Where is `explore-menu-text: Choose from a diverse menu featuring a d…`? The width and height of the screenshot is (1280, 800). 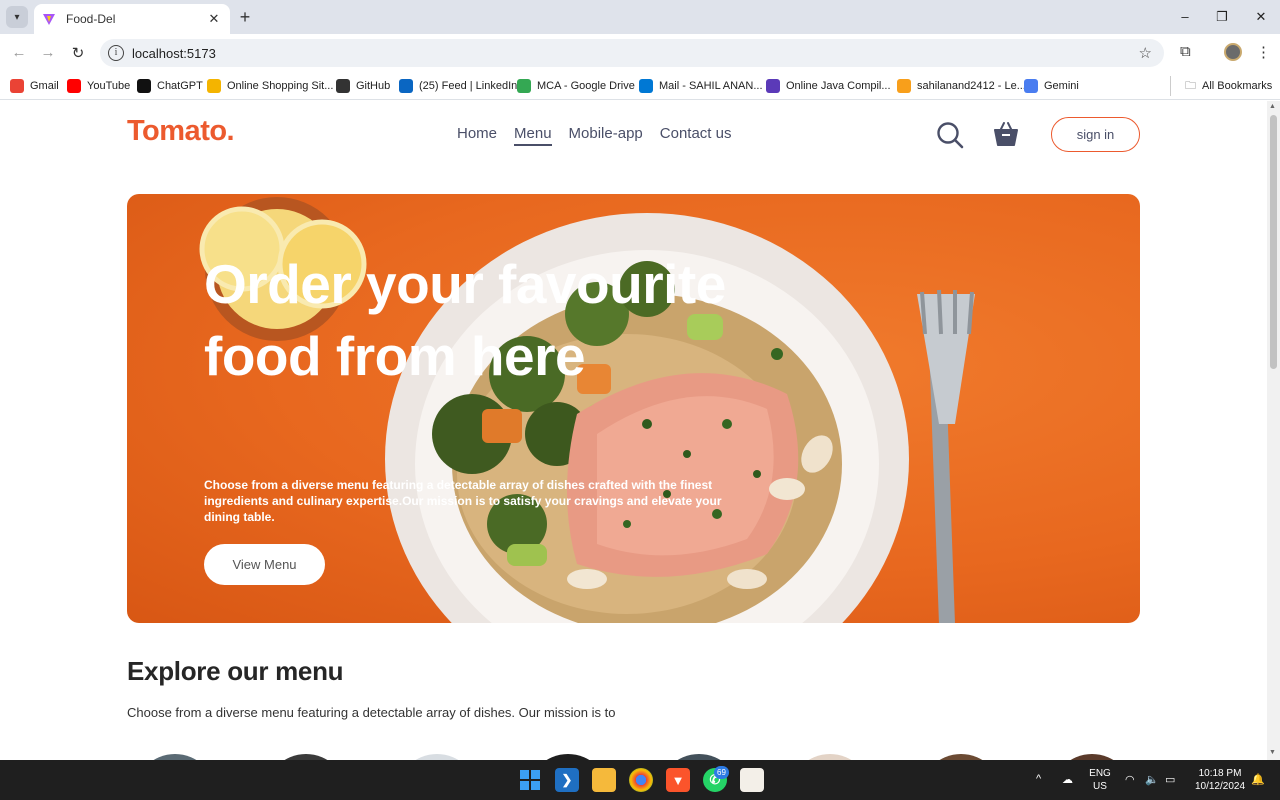 explore-menu-text: Choose from a diverse menu featuring a d… is located at coordinates (371, 712).